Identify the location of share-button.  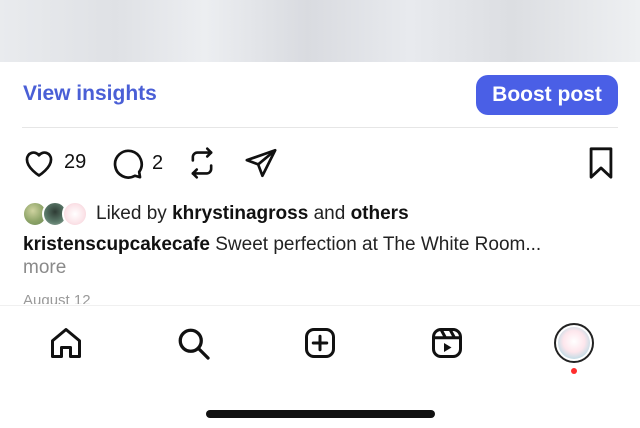
(261, 163).